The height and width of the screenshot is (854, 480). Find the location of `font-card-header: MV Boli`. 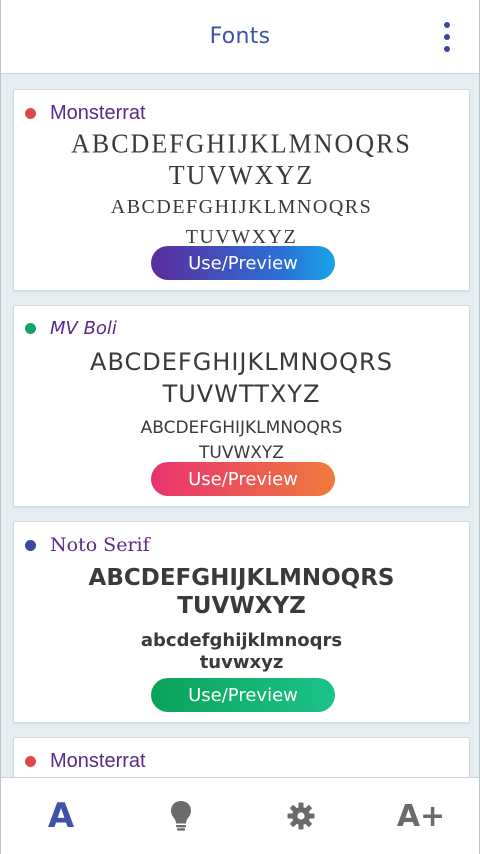

font-card-header: MV Boli is located at coordinates (71, 328).